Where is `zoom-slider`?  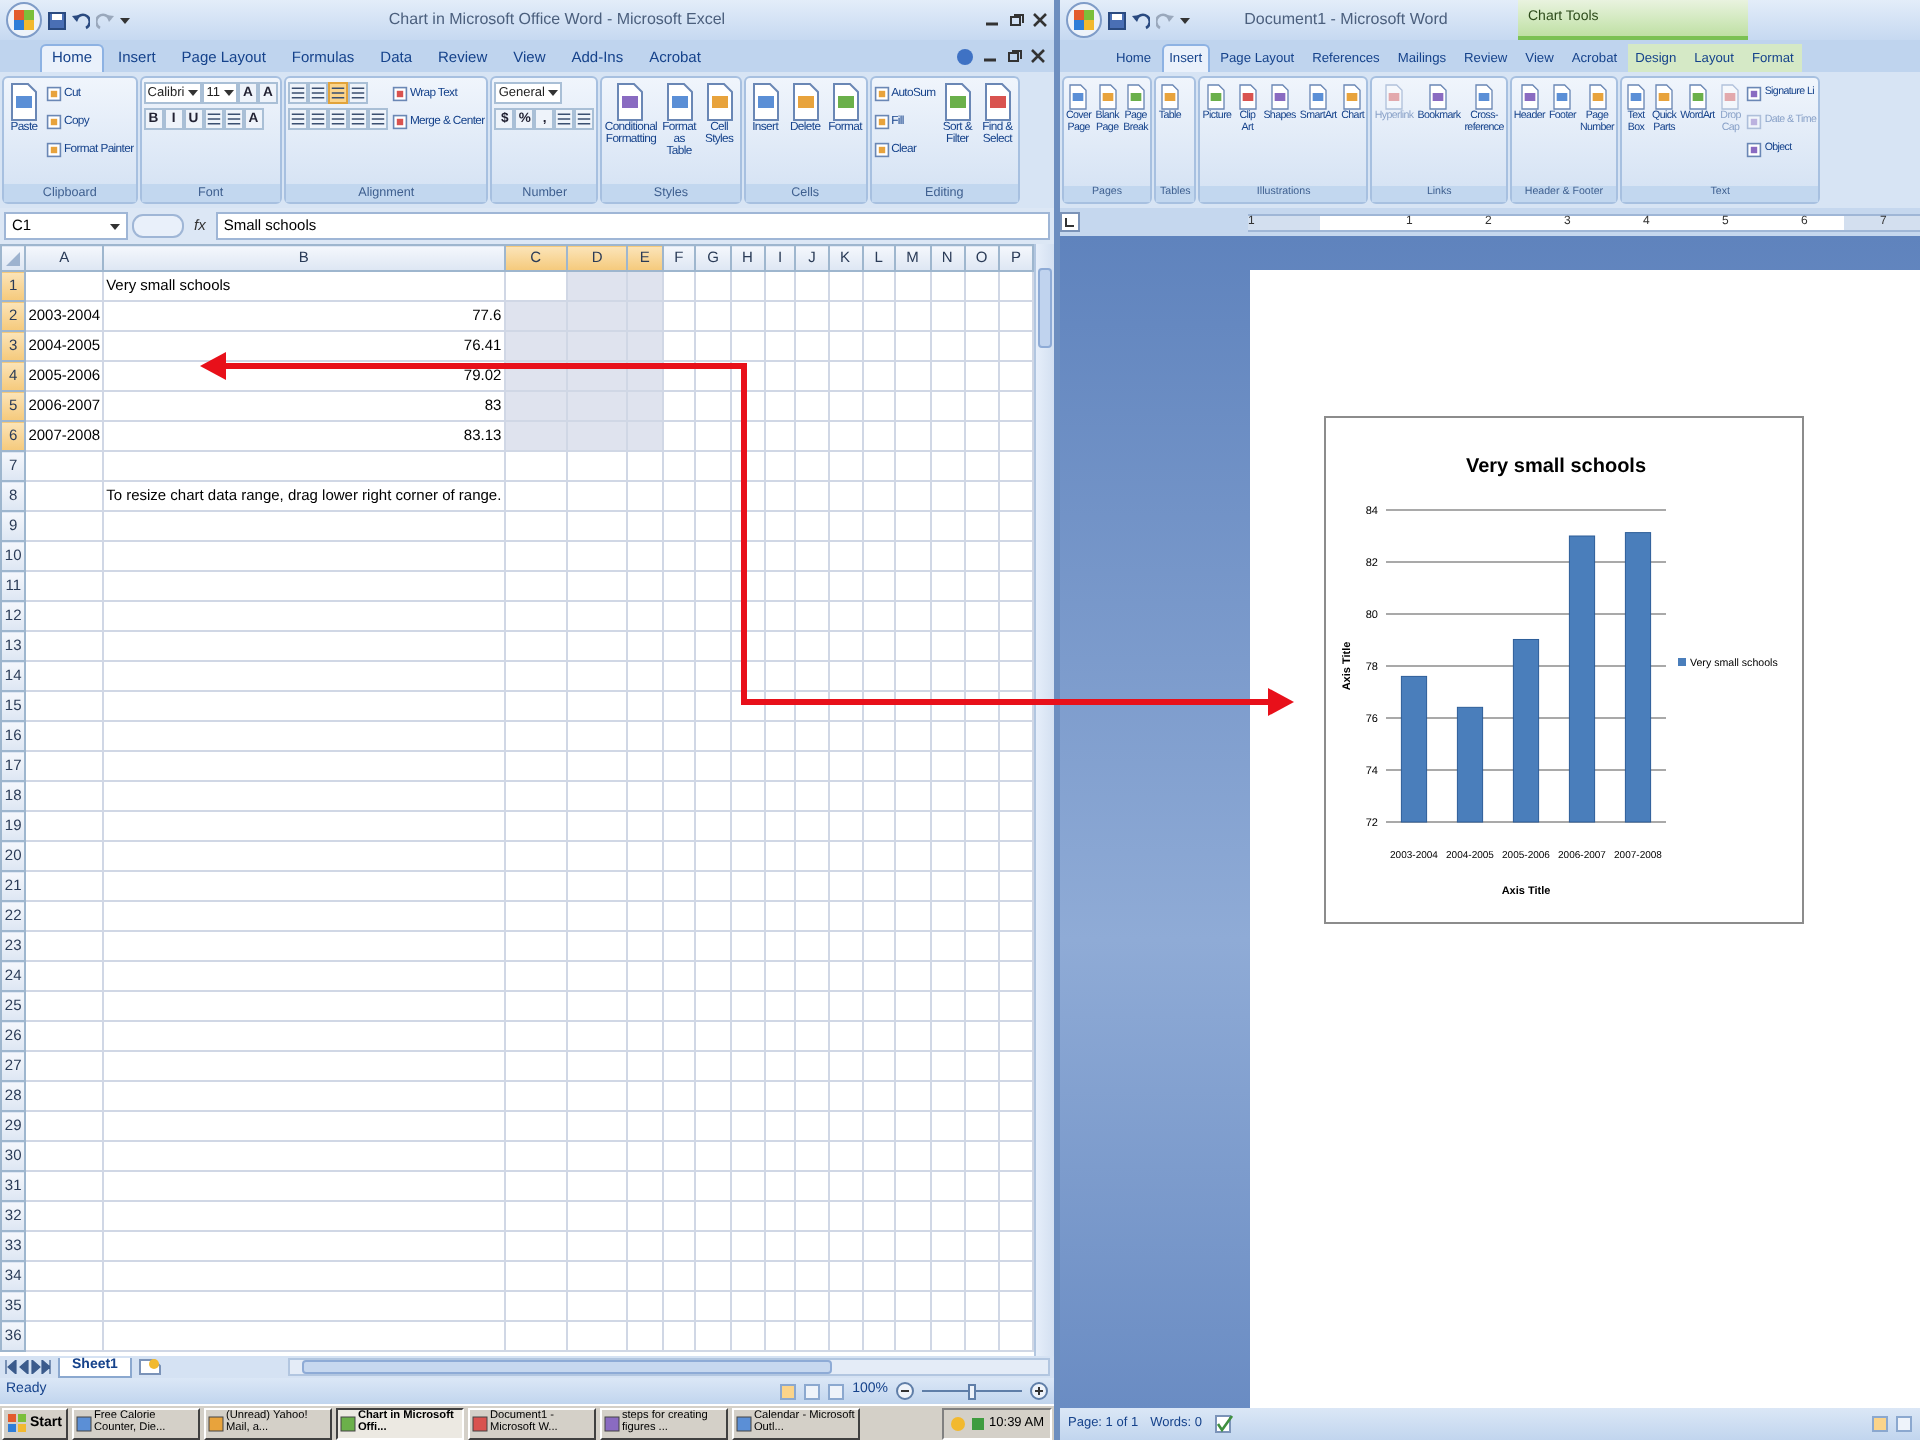
zoom-slider is located at coordinates (972, 1391).